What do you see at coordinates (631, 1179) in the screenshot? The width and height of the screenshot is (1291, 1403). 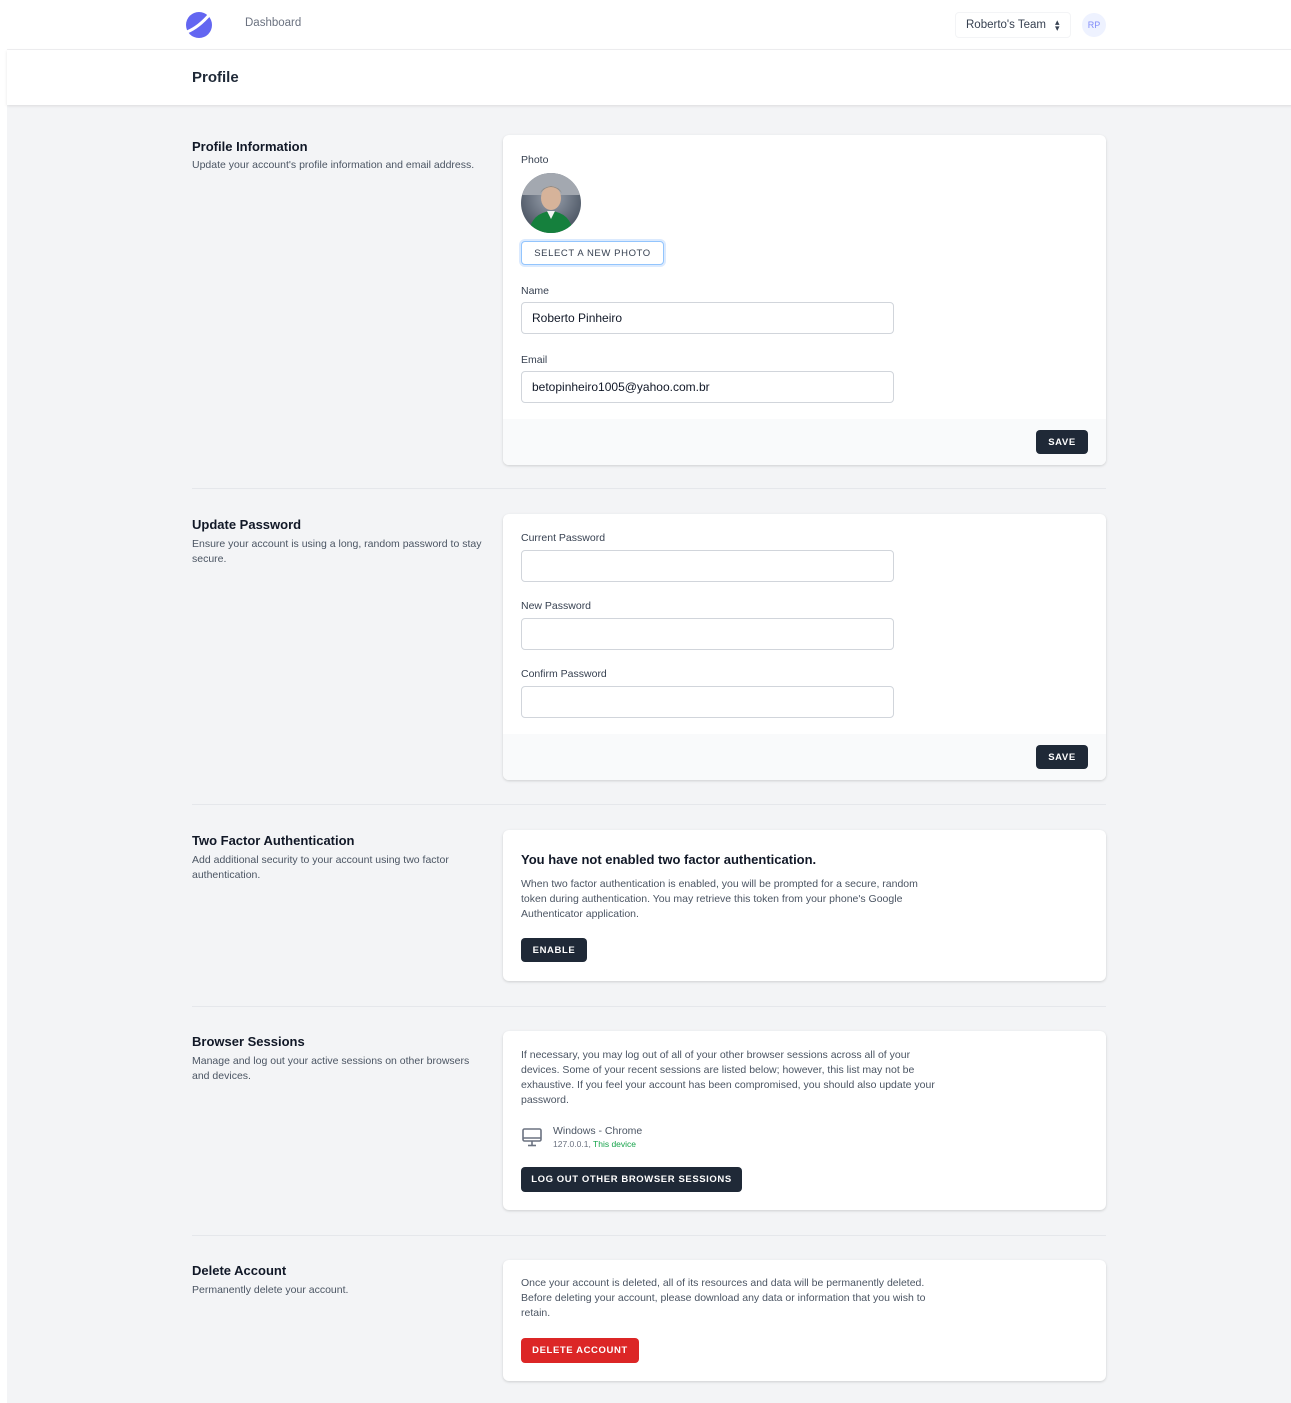 I see `logout-other-sessions-button: LOG OUT OTHER BROWSER SESSIONS` at bounding box center [631, 1179].